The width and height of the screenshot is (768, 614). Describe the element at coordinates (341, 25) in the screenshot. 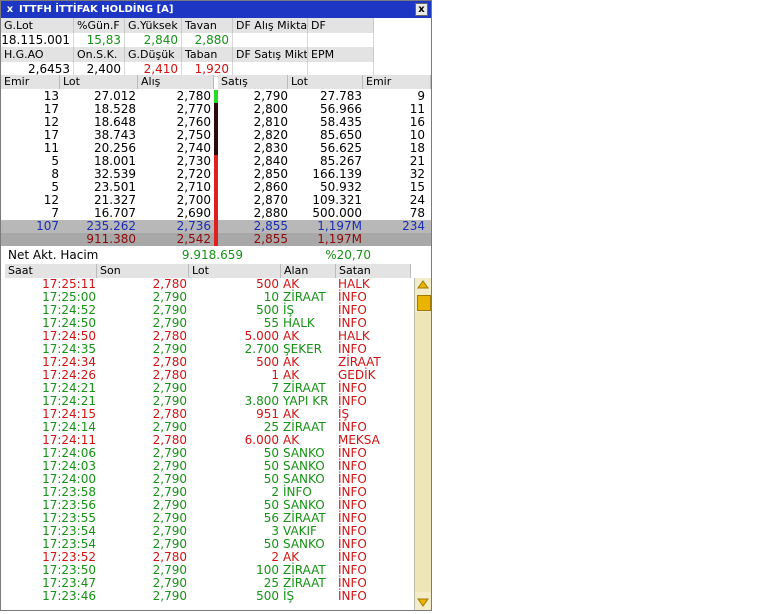

I see `summary-label: DF` at that location.